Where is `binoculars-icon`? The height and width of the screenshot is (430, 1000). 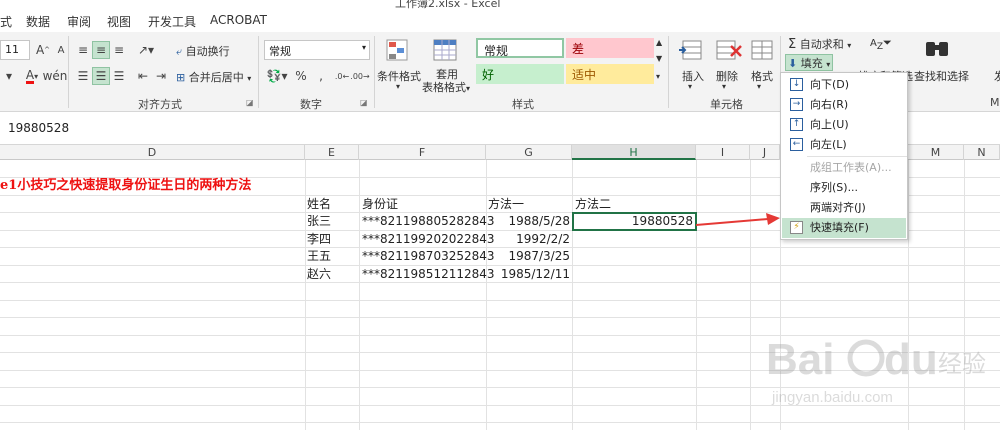 binoculars-icon is located at coordinates (937, 49).